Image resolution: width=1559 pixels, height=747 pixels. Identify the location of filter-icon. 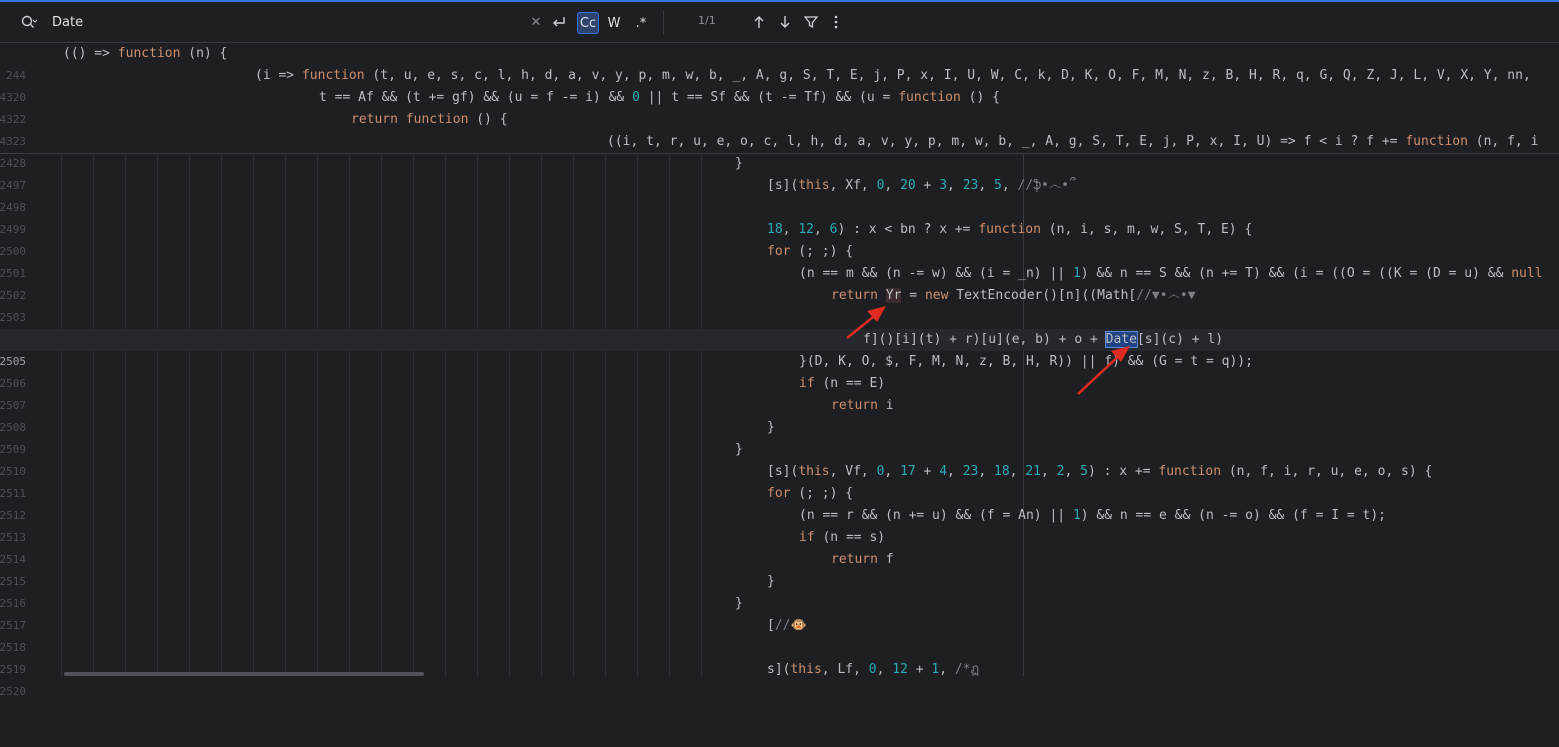
(811, 22).